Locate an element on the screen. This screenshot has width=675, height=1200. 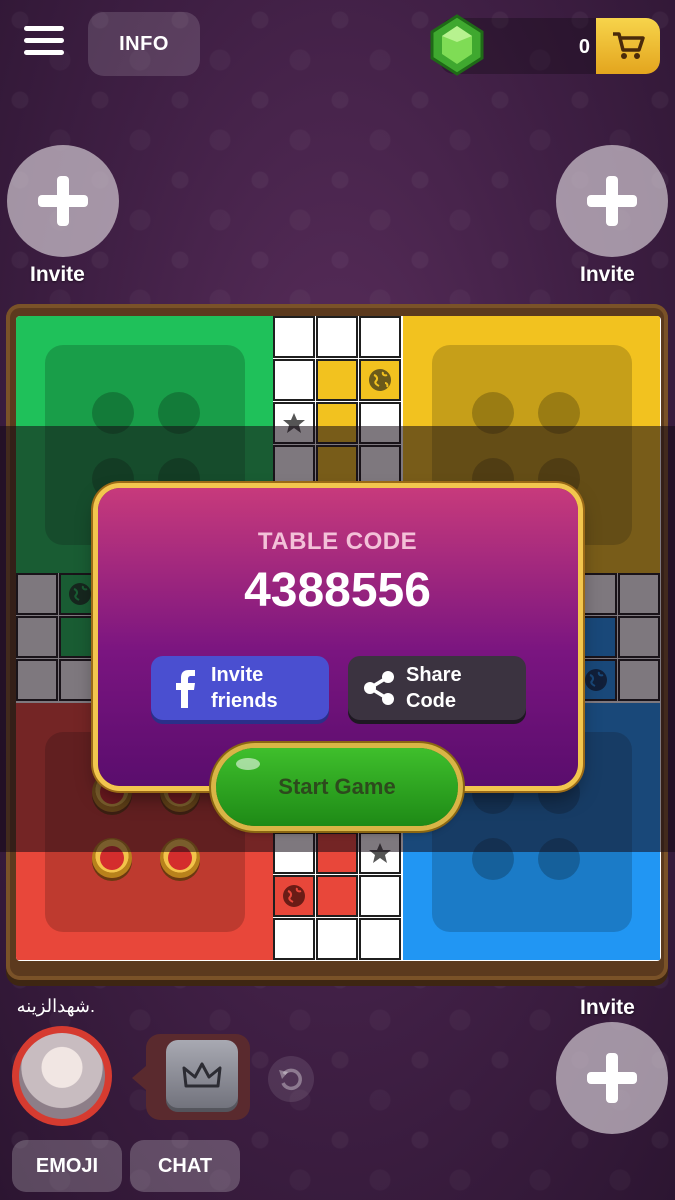
gem-count: 0 is located at coordinates (584, 47).